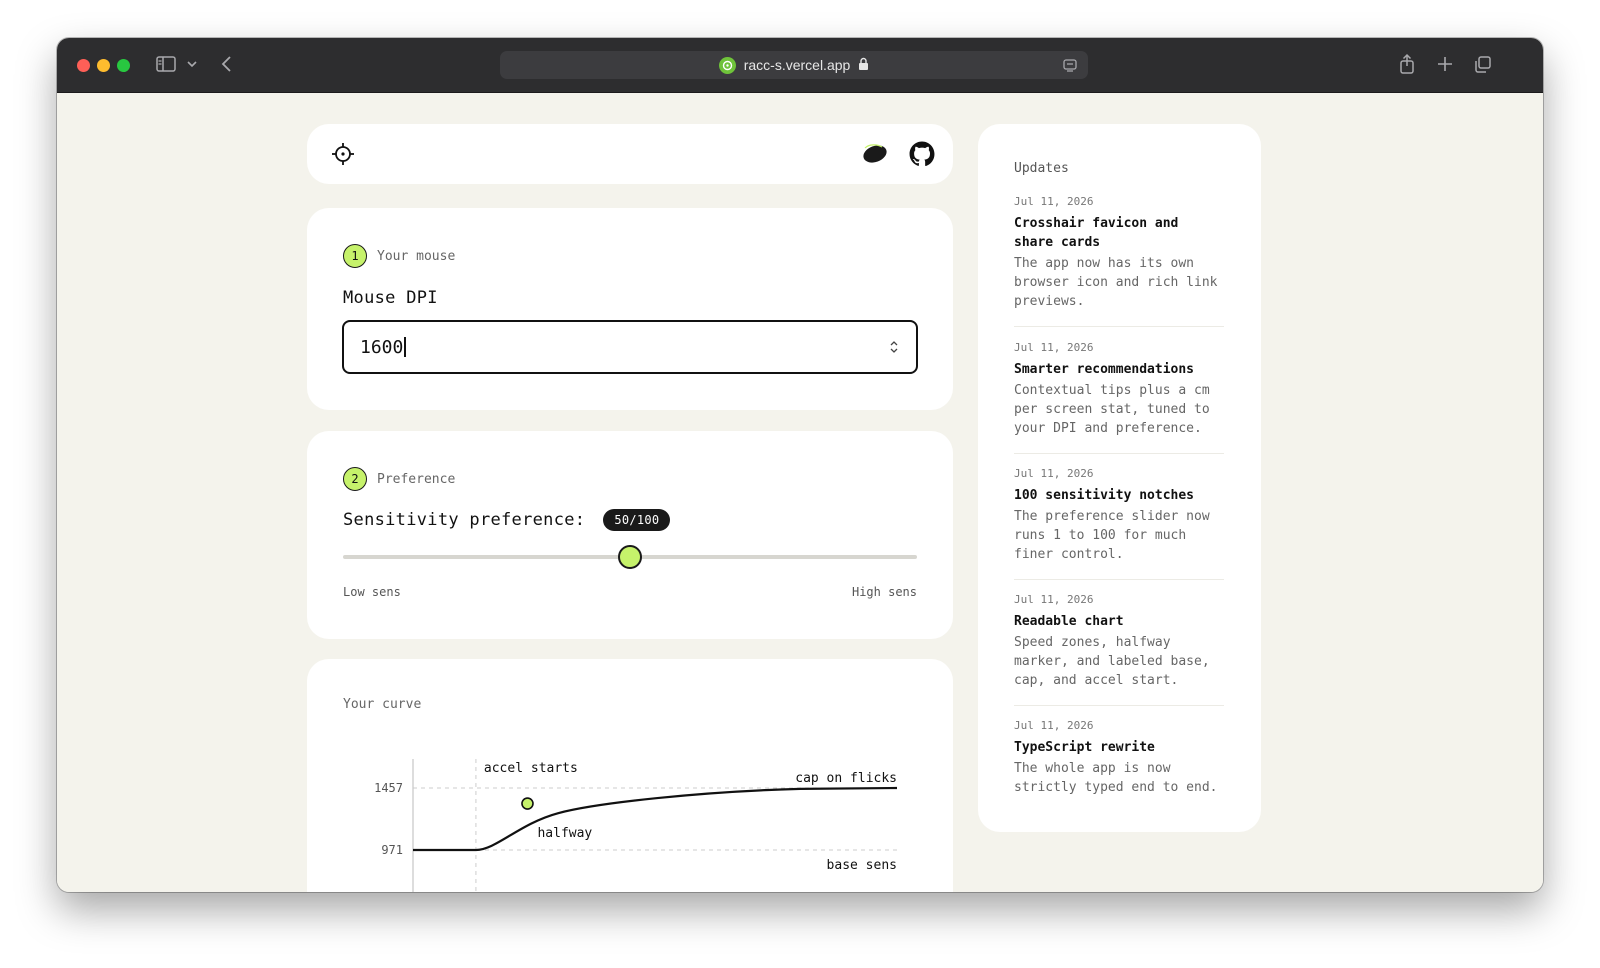 The width and height of the screenshot is (1600, 968). I want to click on preference-value-badge: 50/100, so click(637, 520).